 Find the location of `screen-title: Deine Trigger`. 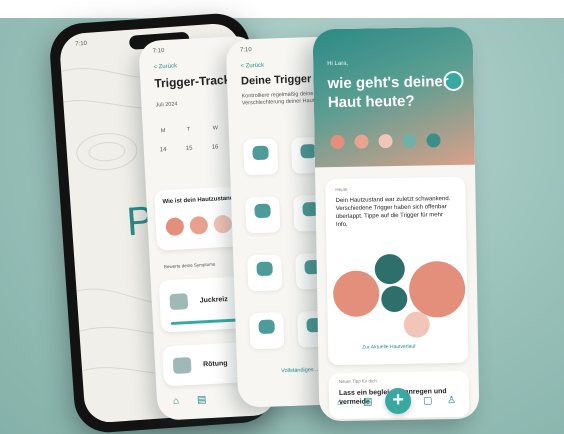

screen-title: Deine Trigger is located at coordinates (276, 80).